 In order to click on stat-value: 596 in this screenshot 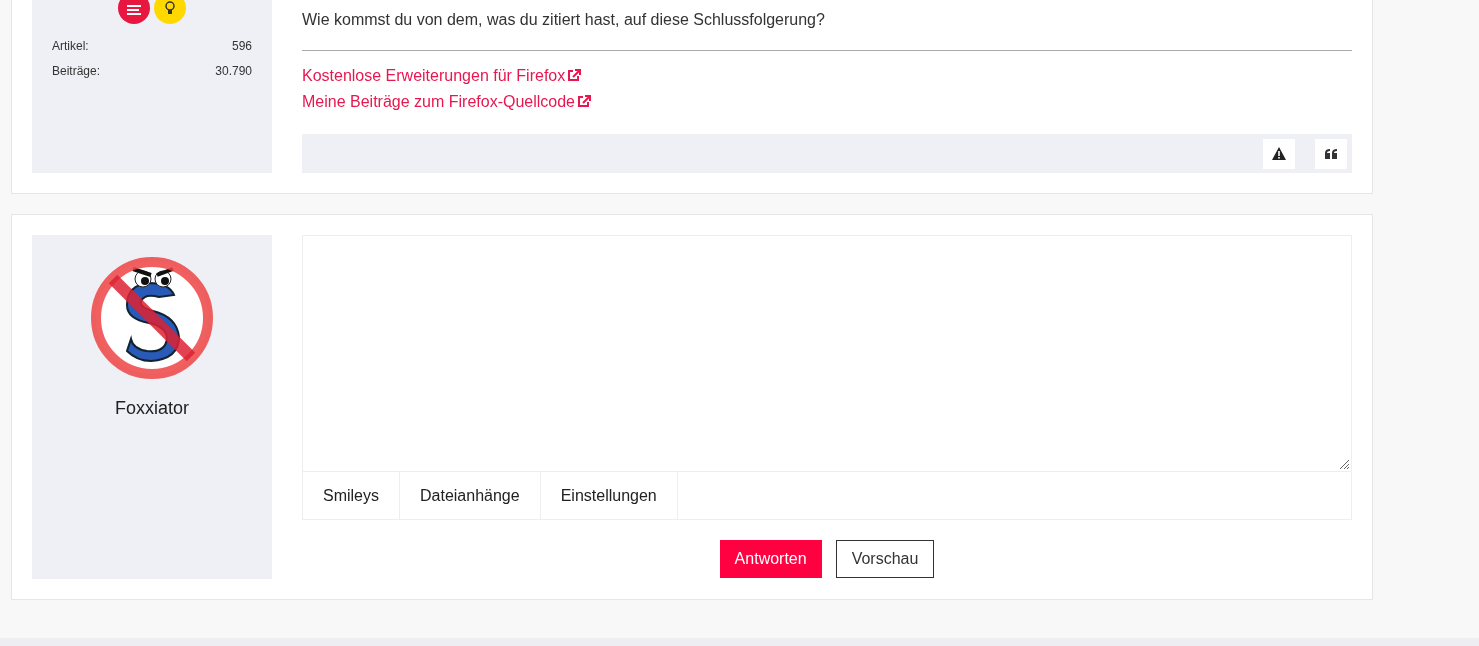, I will do `click(241, 46)`.